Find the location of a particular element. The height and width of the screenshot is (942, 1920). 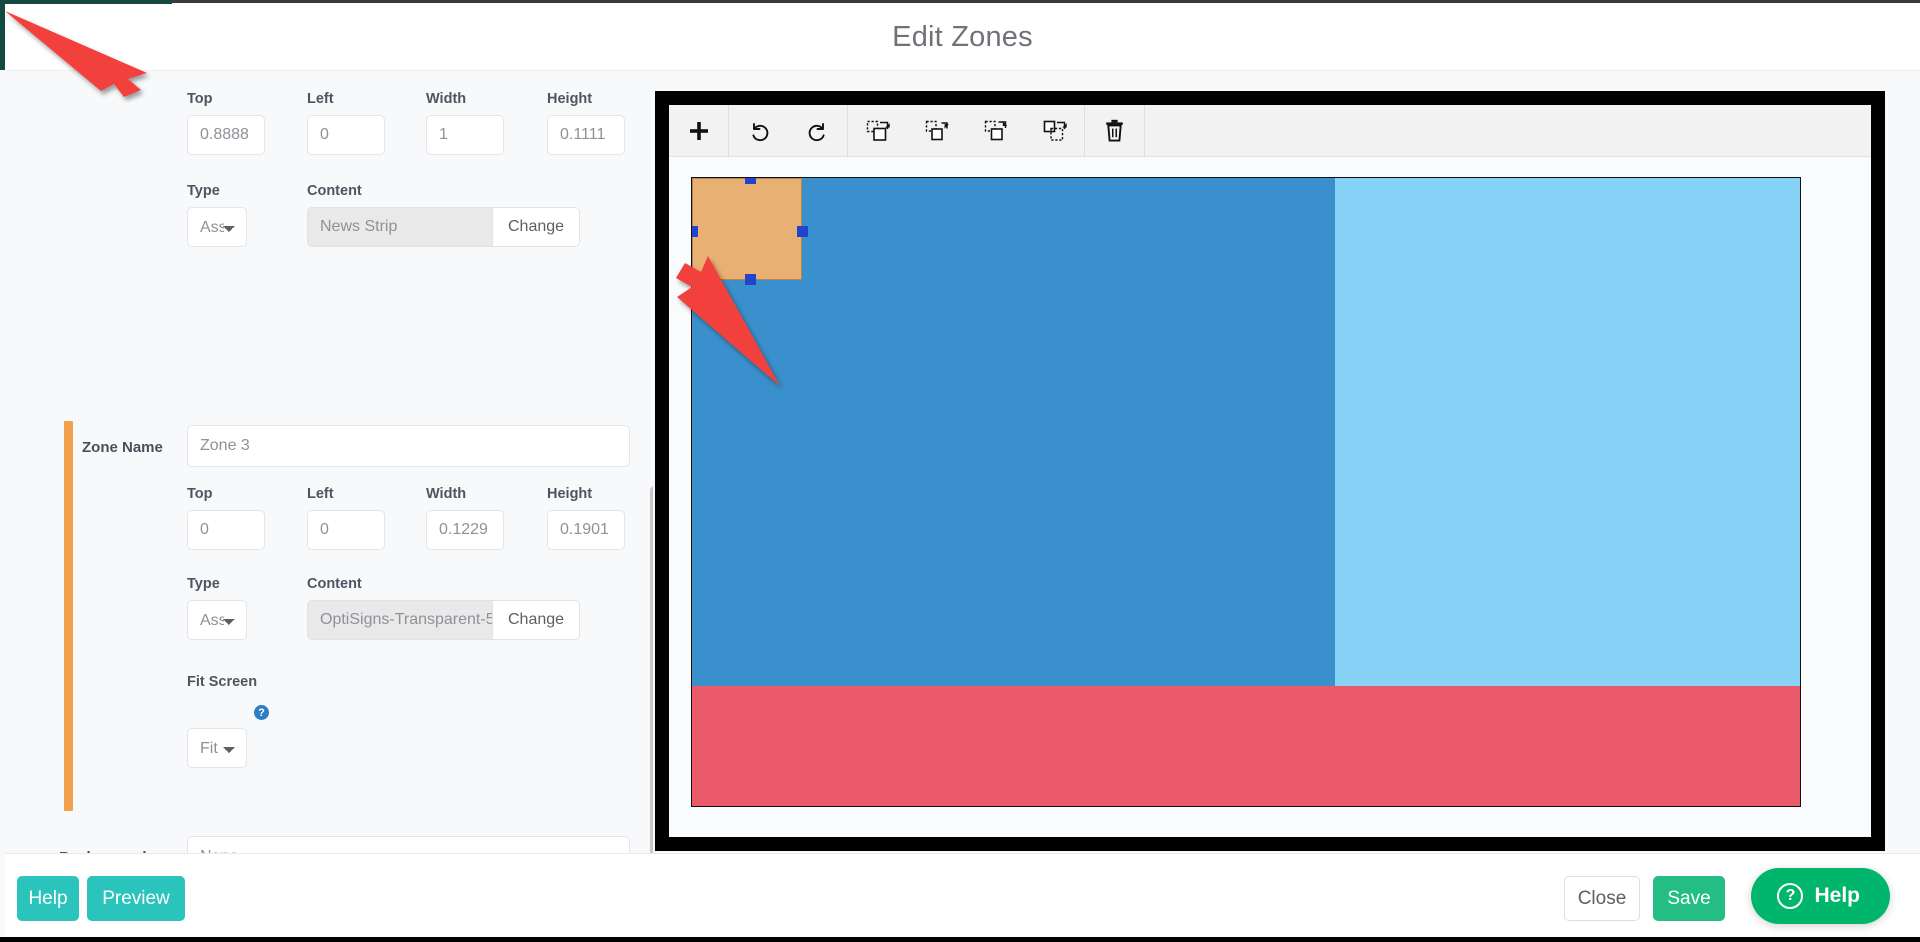

zone3-left-label: Left is located at coordinates (320, 494).